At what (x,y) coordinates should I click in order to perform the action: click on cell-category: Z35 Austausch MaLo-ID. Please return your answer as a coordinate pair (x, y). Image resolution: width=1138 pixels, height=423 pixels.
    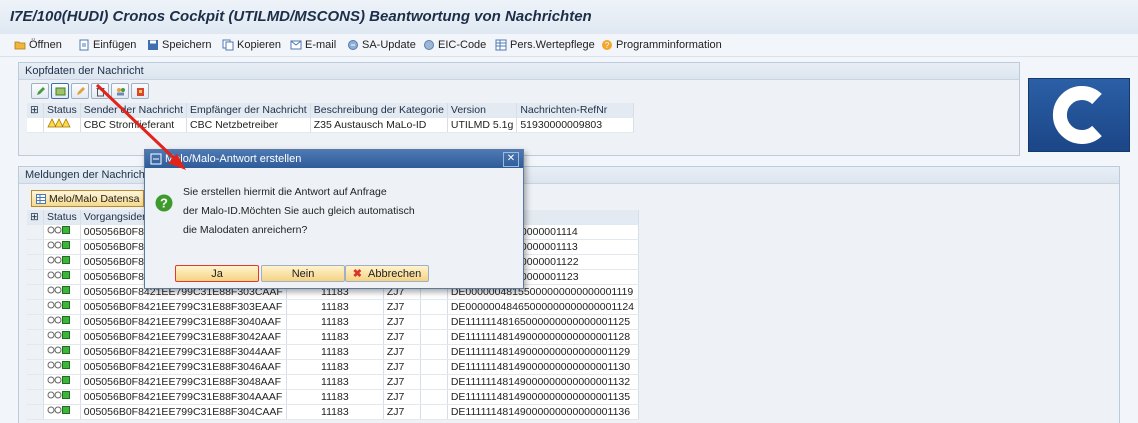
    Looking at the image, I should click on (379, 125).